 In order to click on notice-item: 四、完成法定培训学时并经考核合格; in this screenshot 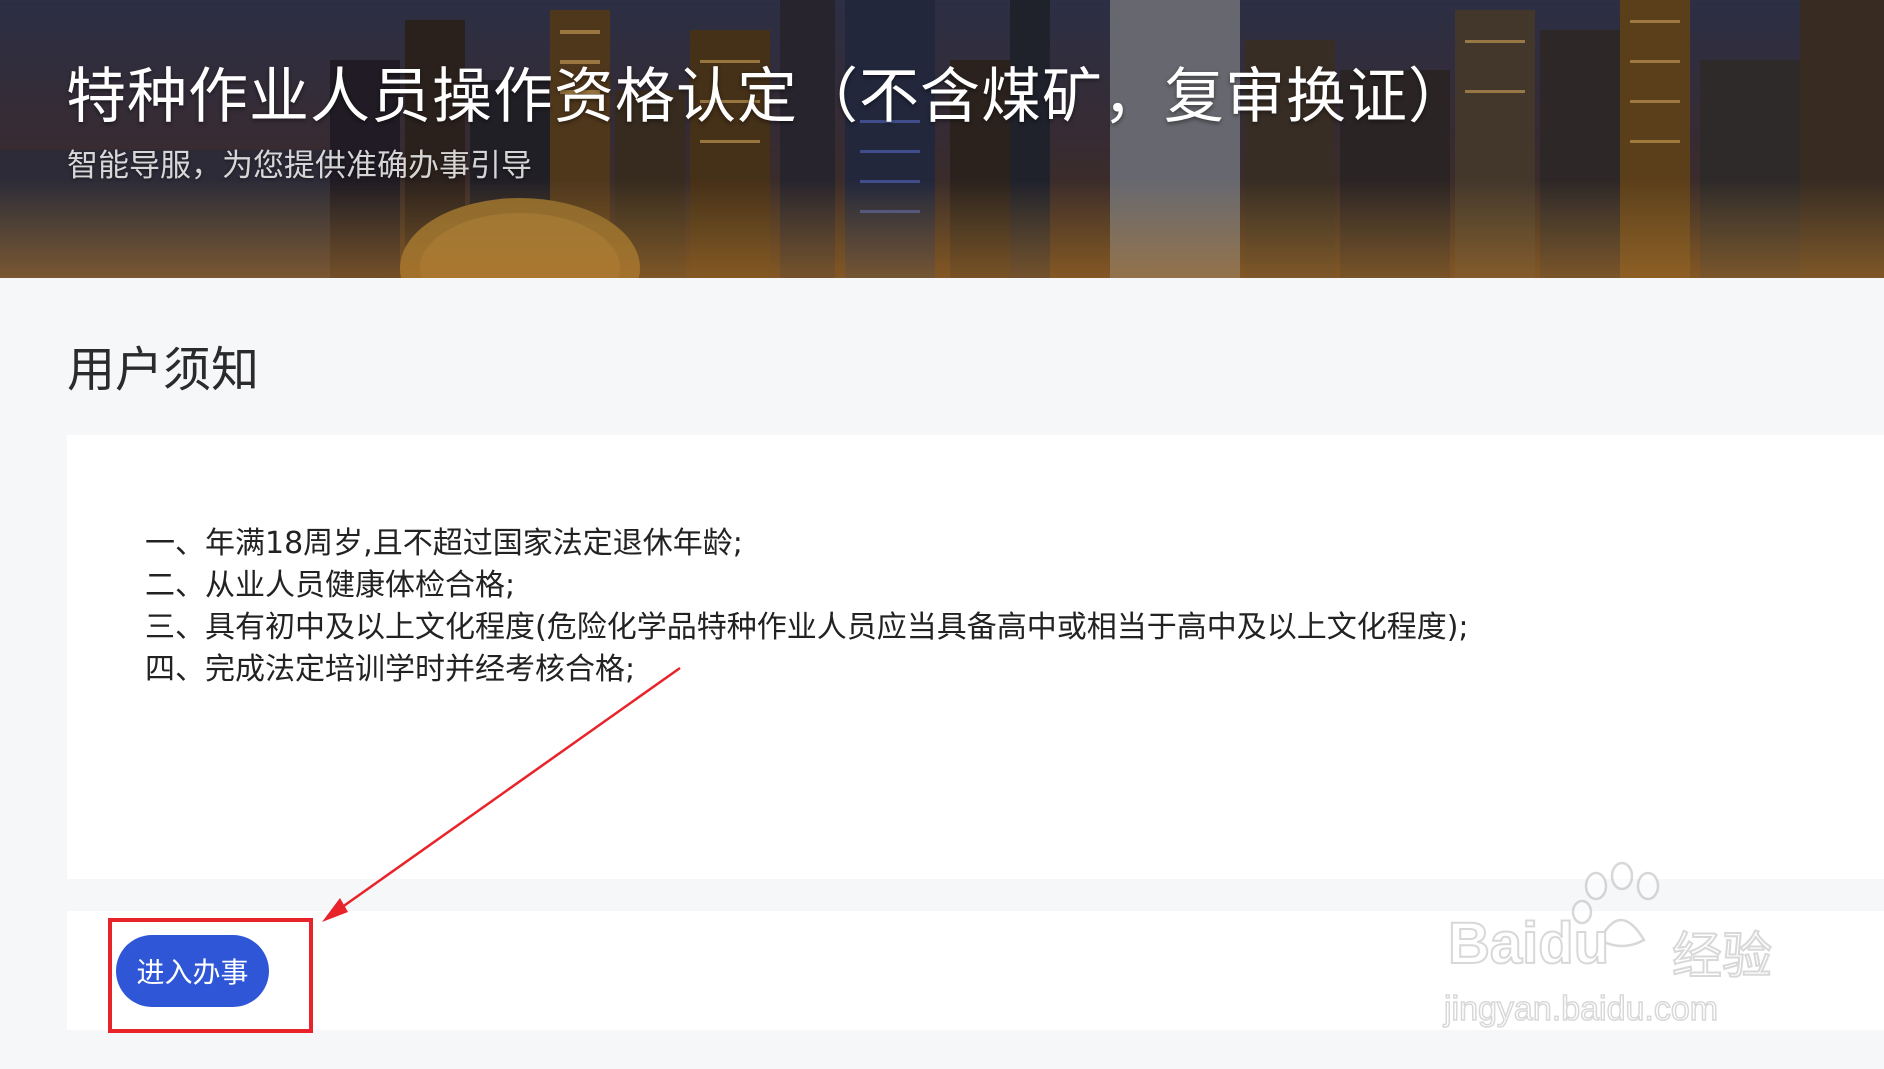, I will do `click(390, 669)`.